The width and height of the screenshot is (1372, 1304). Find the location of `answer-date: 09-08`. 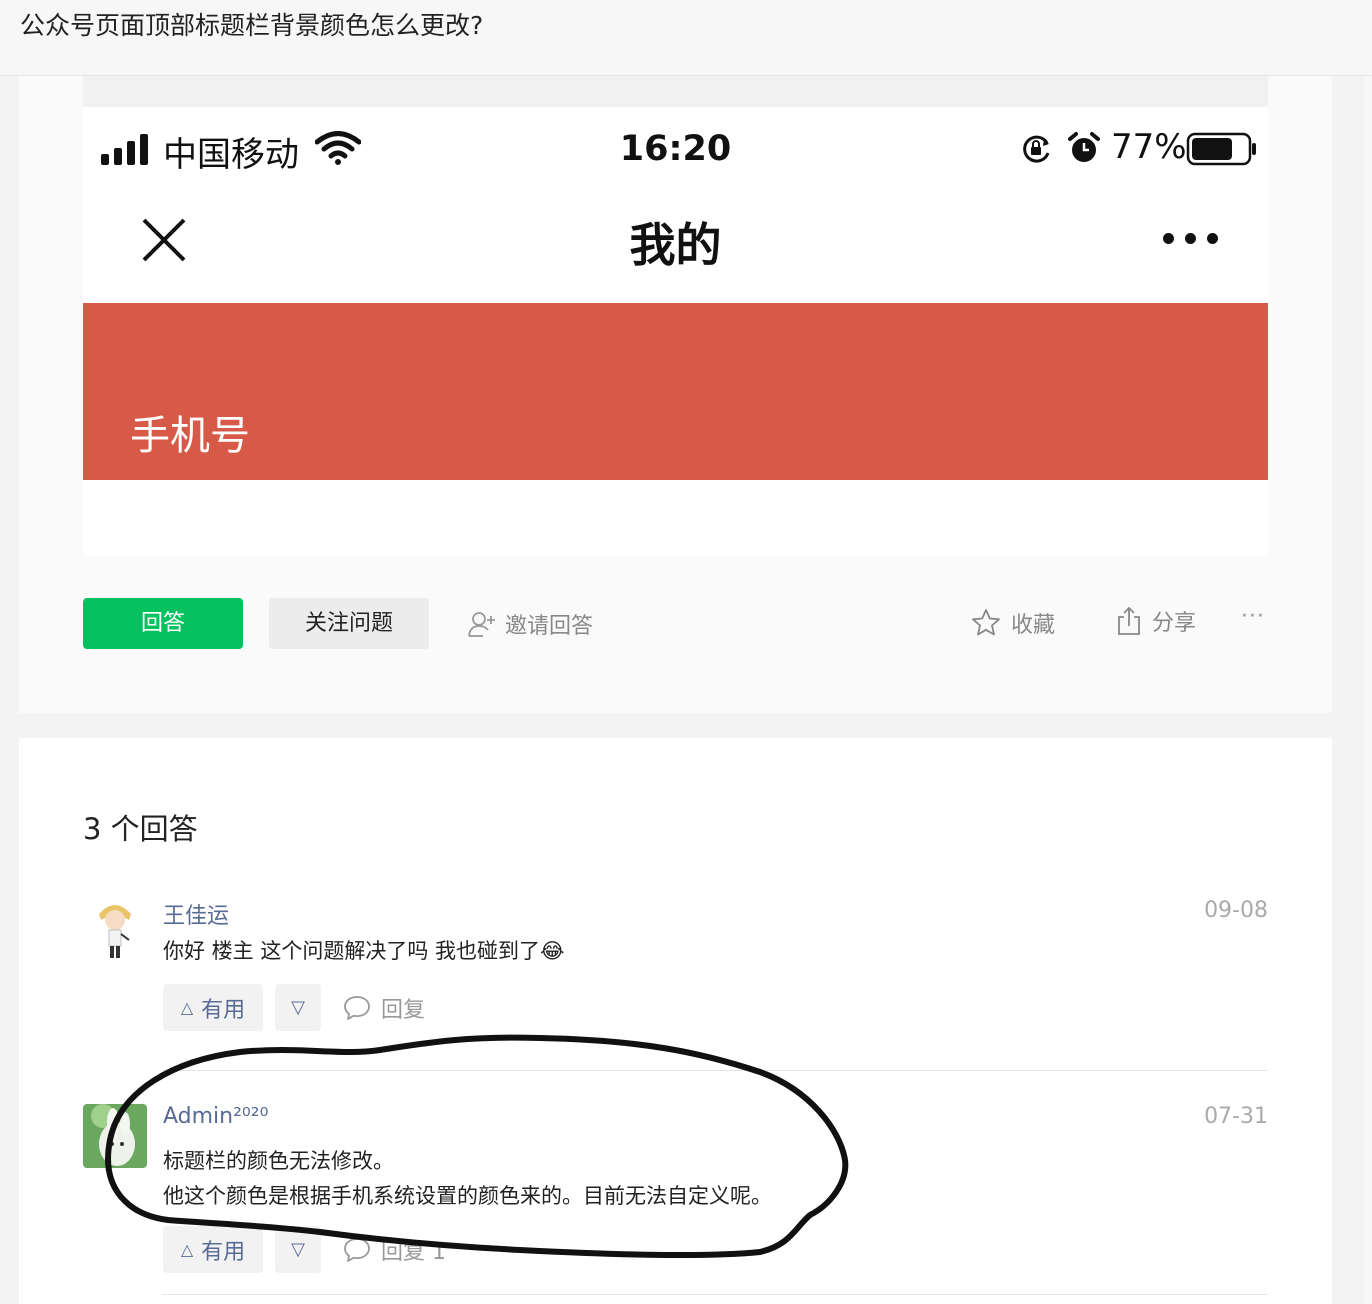

answer-date: 09-08 is located at coordinates (1236, 910).